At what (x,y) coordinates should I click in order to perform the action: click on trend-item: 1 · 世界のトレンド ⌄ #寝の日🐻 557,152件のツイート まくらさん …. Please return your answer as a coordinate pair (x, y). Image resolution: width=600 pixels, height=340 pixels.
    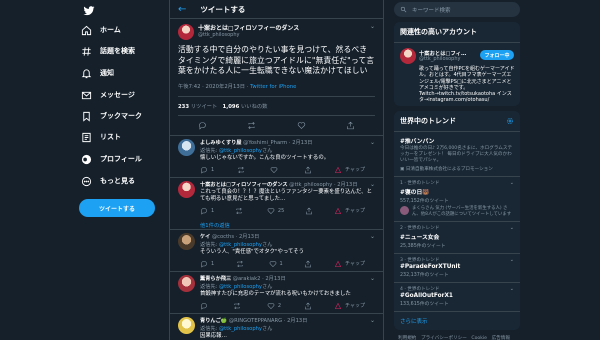
    Looking at the image, I should click on (457, 200).